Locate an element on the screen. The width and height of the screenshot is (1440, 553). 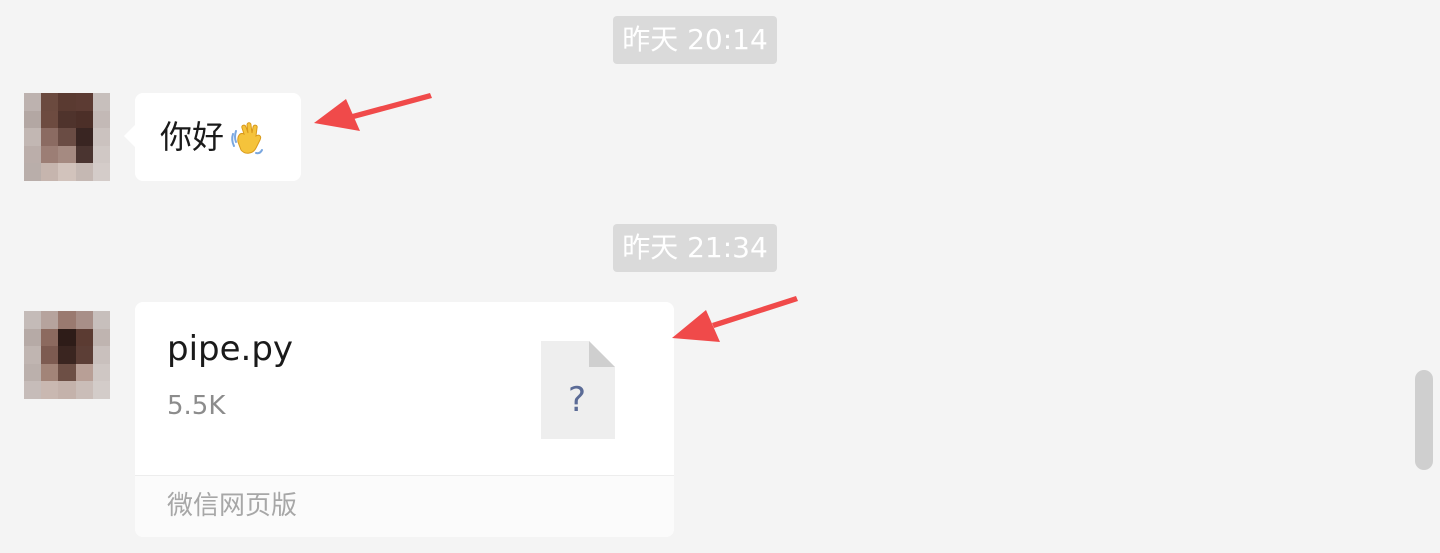
scrollbar-thumb is located at coordinates (1424, 420).